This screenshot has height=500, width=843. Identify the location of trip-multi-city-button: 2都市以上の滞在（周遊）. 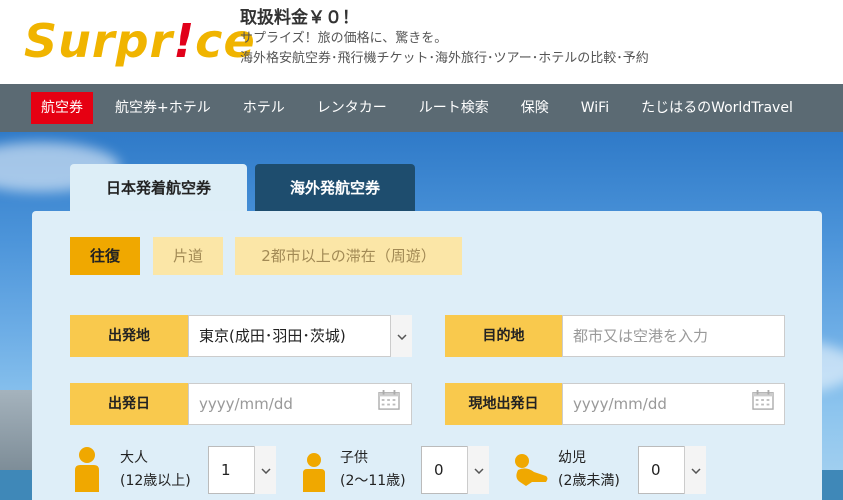
(348, 256).